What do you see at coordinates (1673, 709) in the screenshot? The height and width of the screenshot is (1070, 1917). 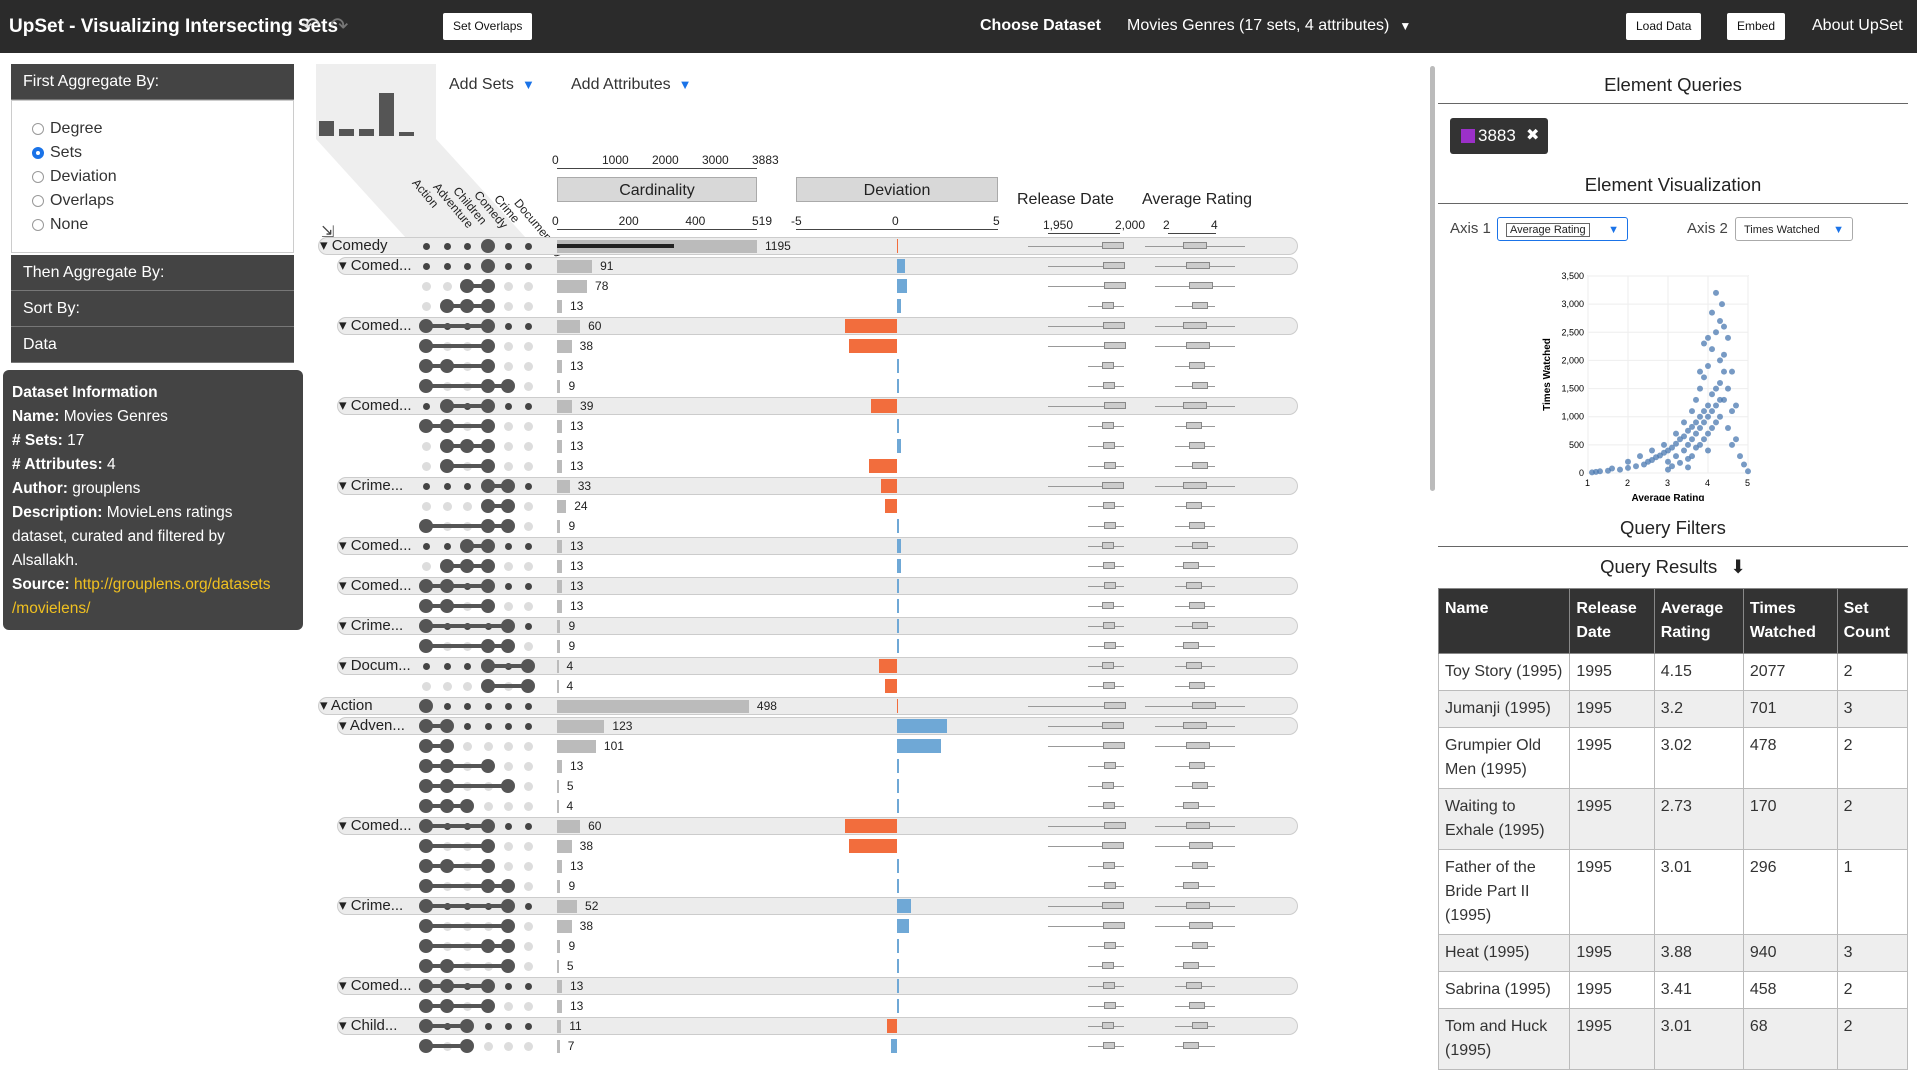 I see `table-row: Jumanji (1995) 1995 3.2 701 3` at bounding box center [1673, 709].